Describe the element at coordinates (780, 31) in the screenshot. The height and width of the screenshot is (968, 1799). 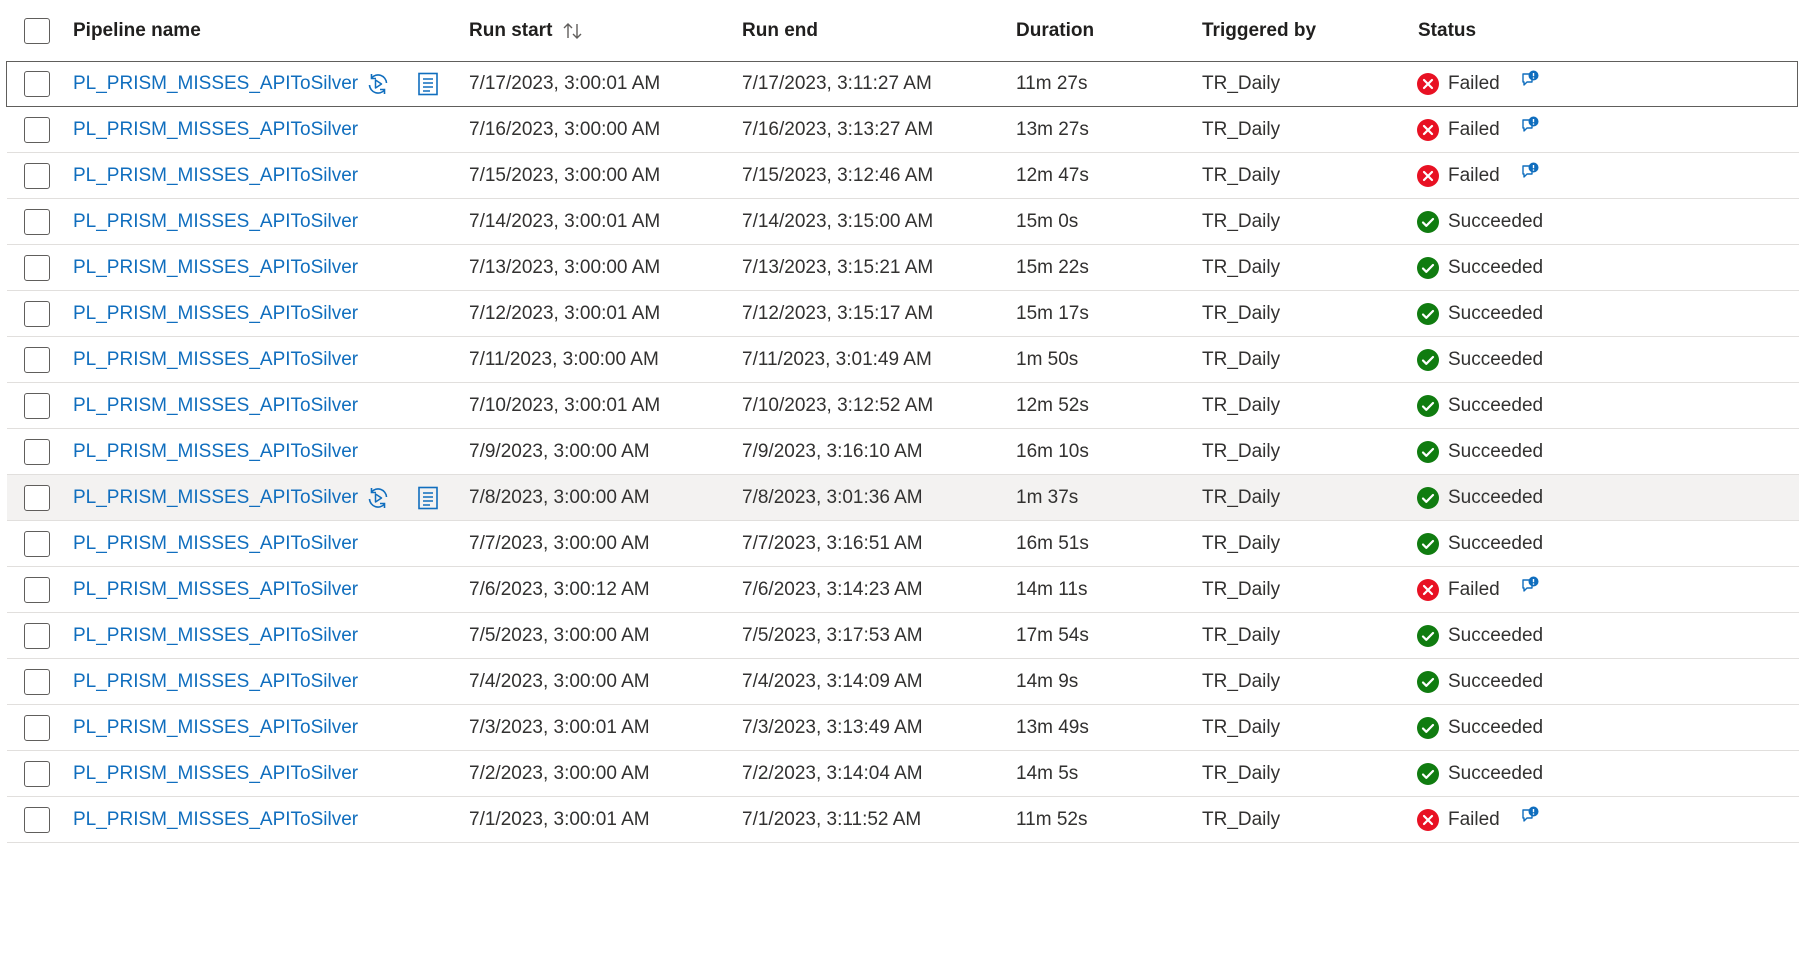
I see `column-header-run-end: Run end` at that location.